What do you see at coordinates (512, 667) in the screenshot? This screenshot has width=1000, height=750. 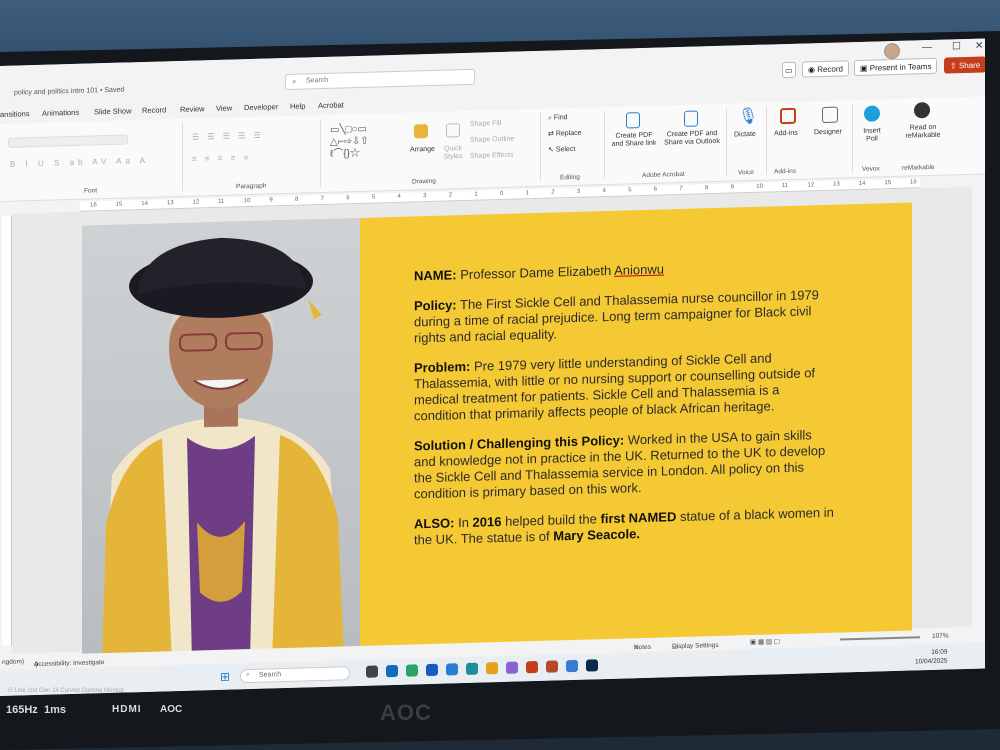 I see `teams-icon` at bounding box center [512, 667].